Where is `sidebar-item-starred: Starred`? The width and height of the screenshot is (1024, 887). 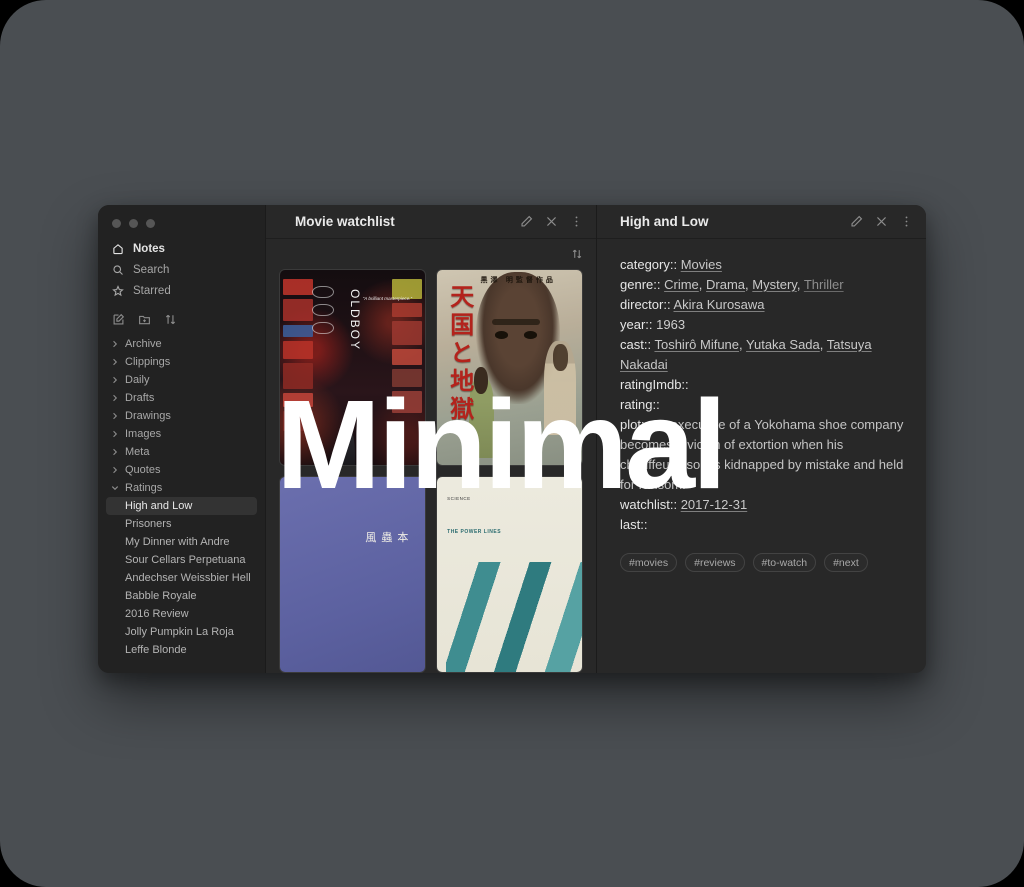
sidebar-item-starred: Starred is located at coordinates (181, 291).